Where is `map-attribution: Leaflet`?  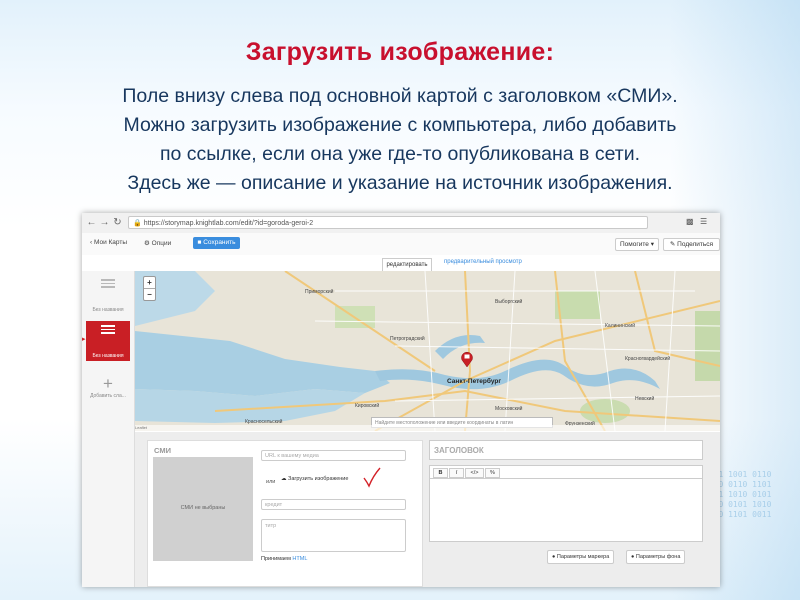
map-attribution: Leaflet is located at coordinates (427, 428).